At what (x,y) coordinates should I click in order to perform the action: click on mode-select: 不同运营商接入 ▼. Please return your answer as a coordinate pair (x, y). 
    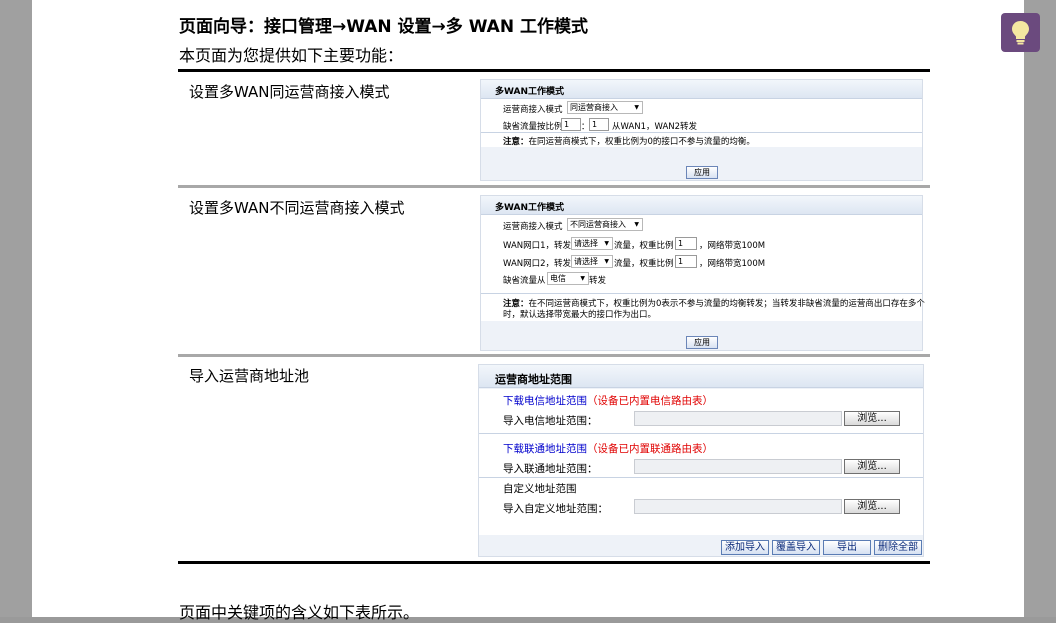
    Looking at the image, I should click on (605, 224).